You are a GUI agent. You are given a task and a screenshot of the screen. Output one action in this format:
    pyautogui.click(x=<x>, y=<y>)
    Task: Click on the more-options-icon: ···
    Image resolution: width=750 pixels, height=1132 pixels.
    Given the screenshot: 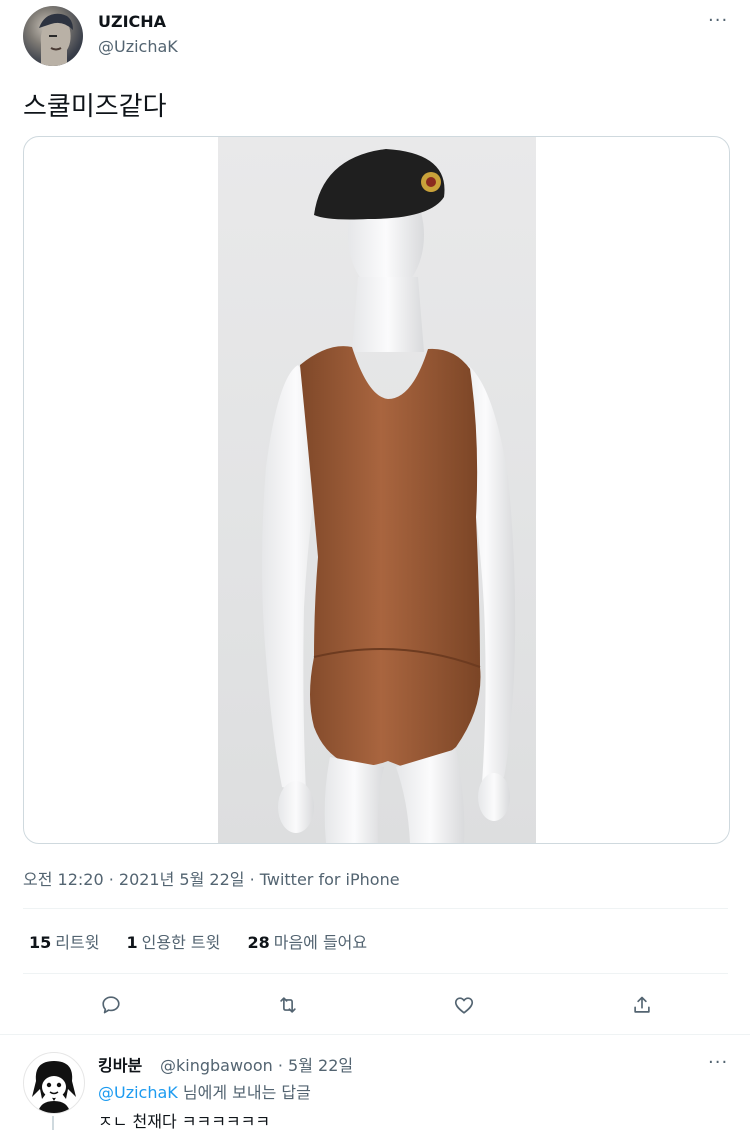 What is the action you would take?
    pyautogui.click(x=718, y=20)
    